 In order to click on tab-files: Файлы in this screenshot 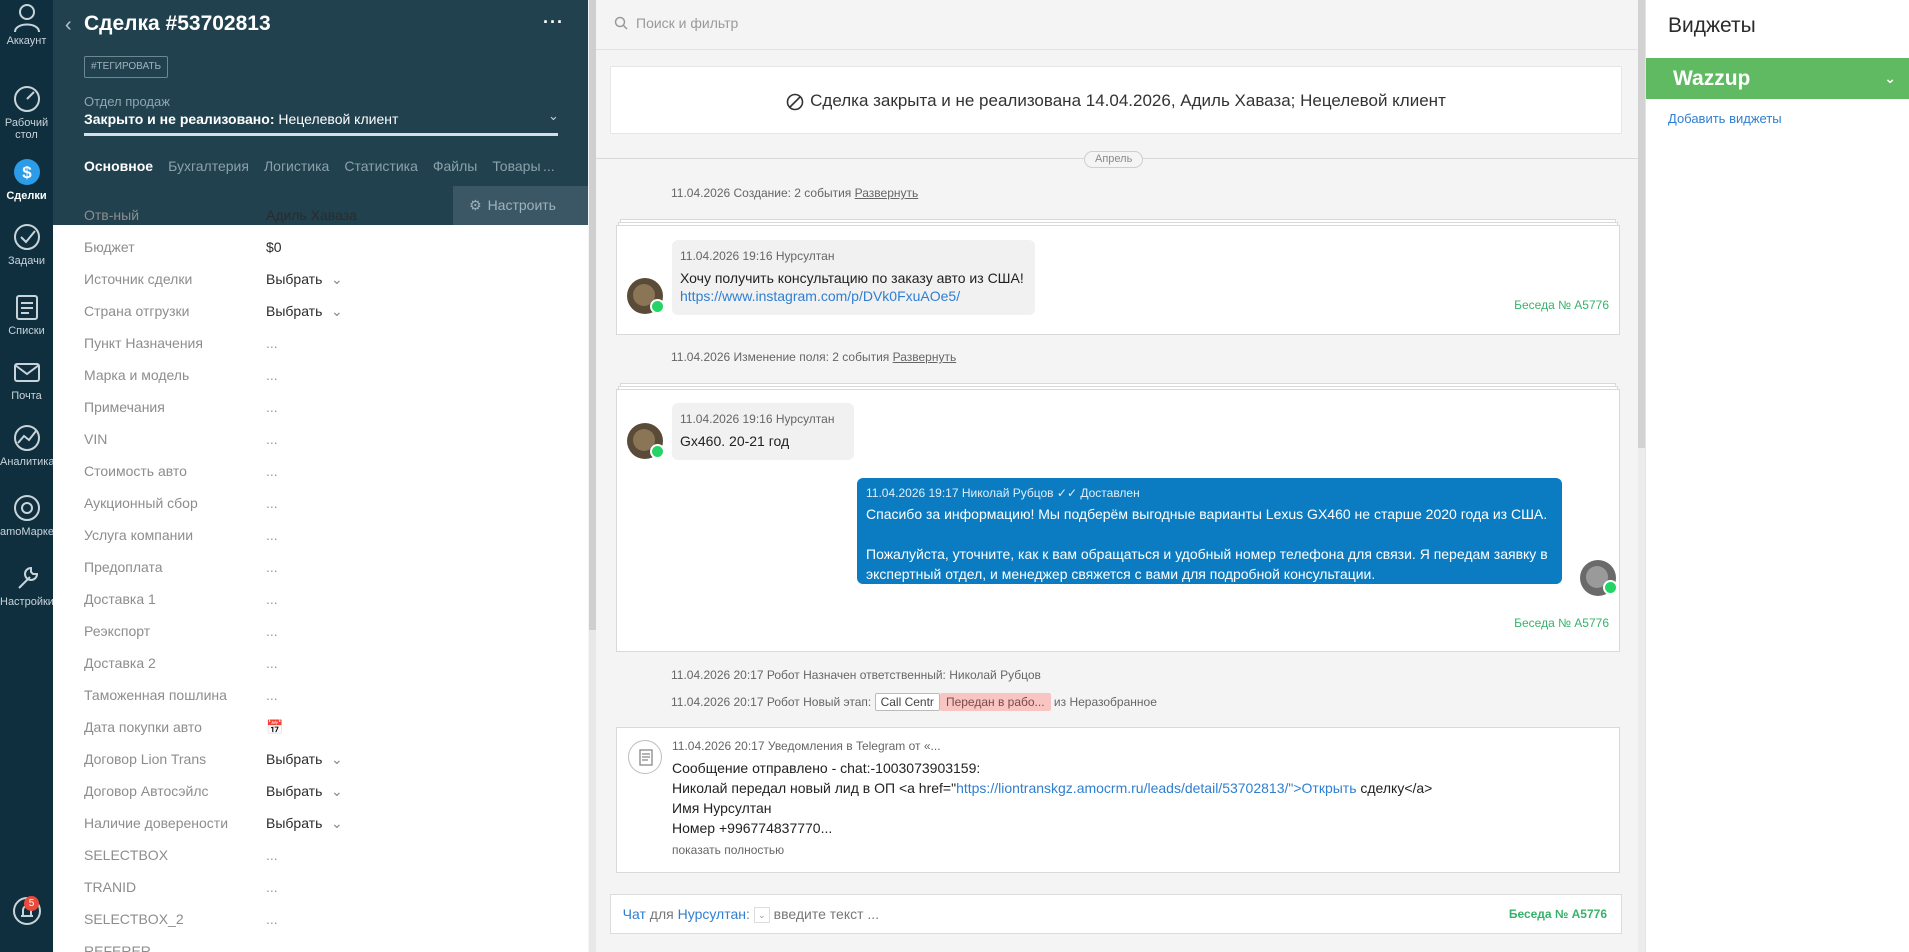, I will do `click(455, 166)`.